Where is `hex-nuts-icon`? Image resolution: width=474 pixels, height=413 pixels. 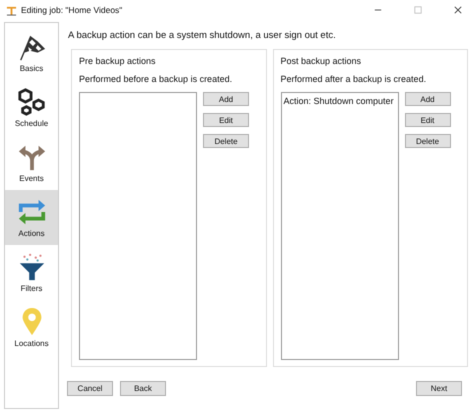 hex-nuts-icon is located at coordinates (31, 102).